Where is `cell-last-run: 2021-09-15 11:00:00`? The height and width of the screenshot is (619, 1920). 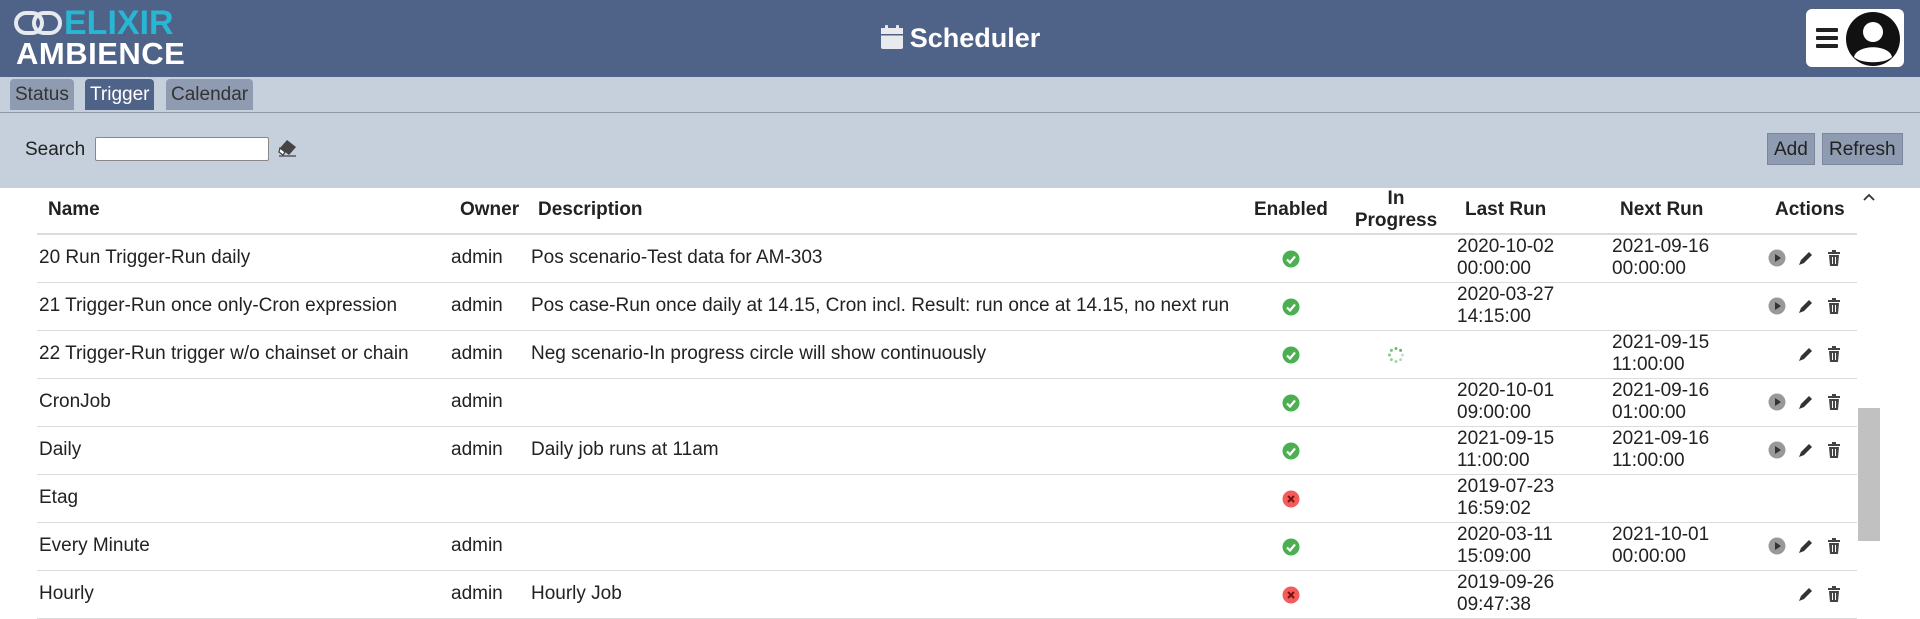 cell-last-run: 2021-09-15 11:00:00 is located at coordinates (1505, 450).